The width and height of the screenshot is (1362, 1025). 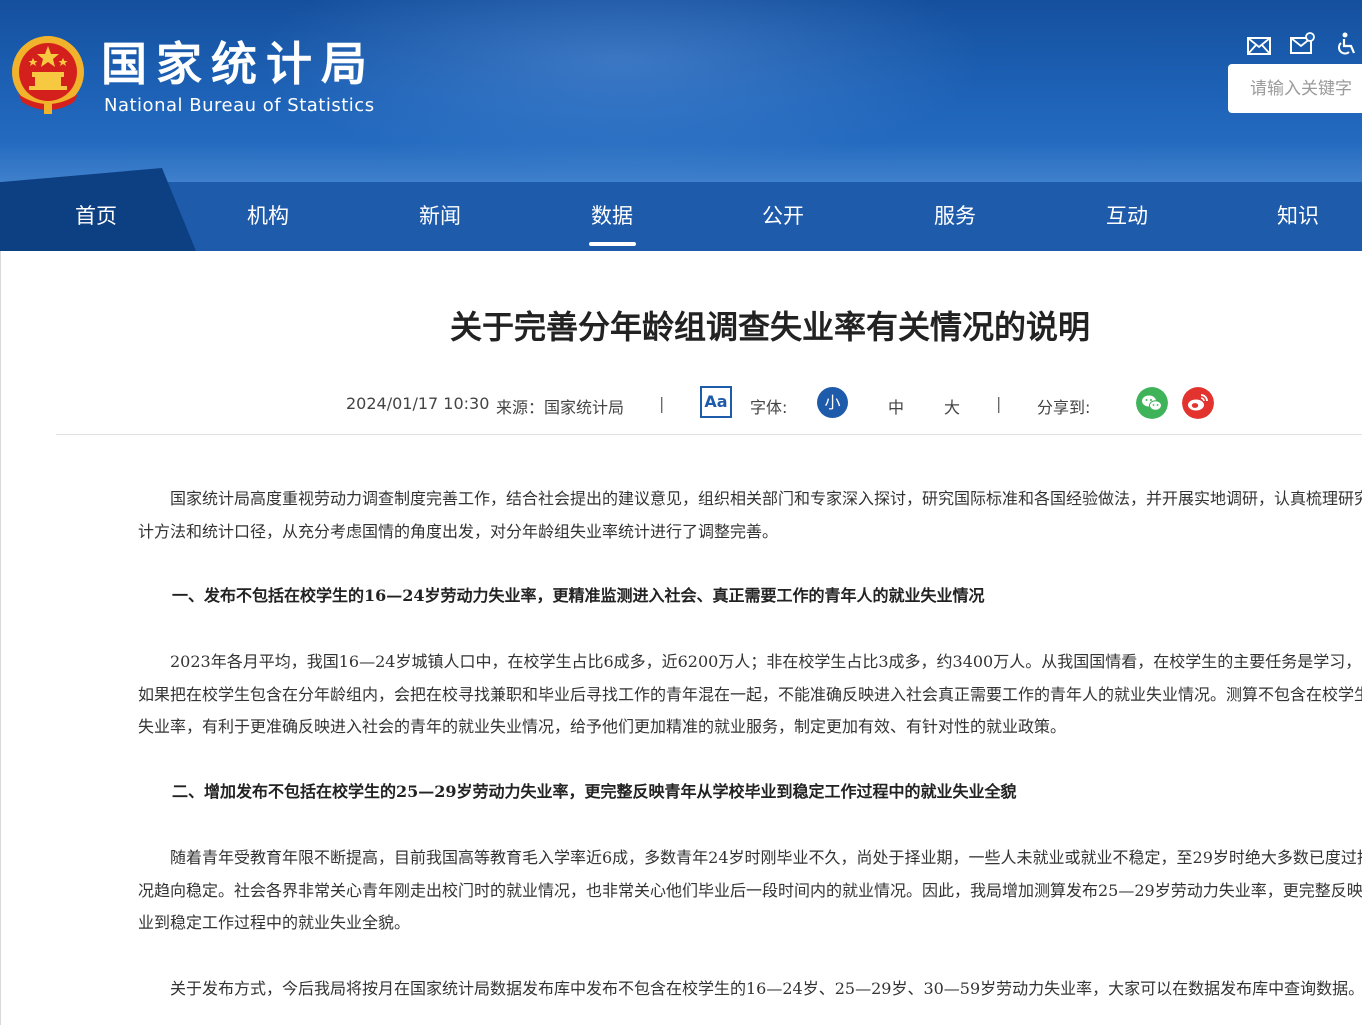 What do you see at coordinates (770, 327) in the screenshot?
I see `article-title: 关于完善分年龄组调查失业率有关情况的说明` at bounding box center [770, 327].